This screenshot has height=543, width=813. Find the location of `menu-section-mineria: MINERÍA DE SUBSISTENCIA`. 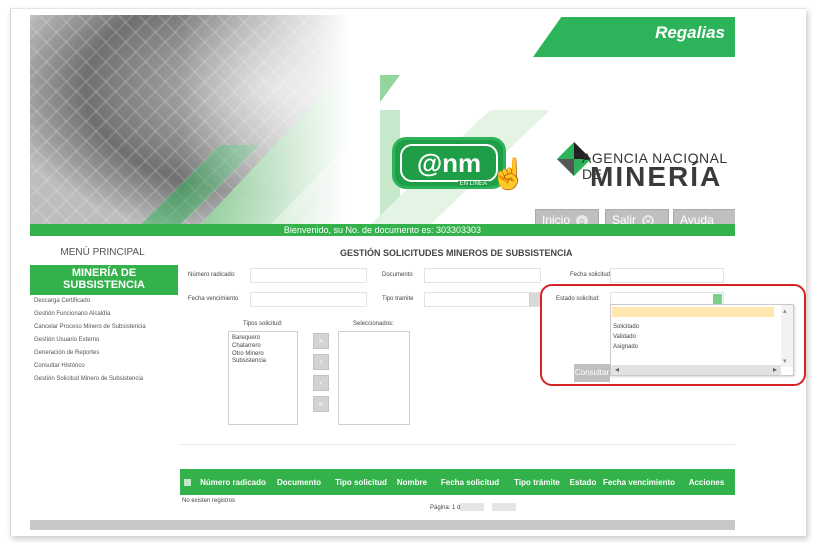

menu-section-mineria: MINERÍA DE SUBSISTENCIA is located at coordinates (104, 280).